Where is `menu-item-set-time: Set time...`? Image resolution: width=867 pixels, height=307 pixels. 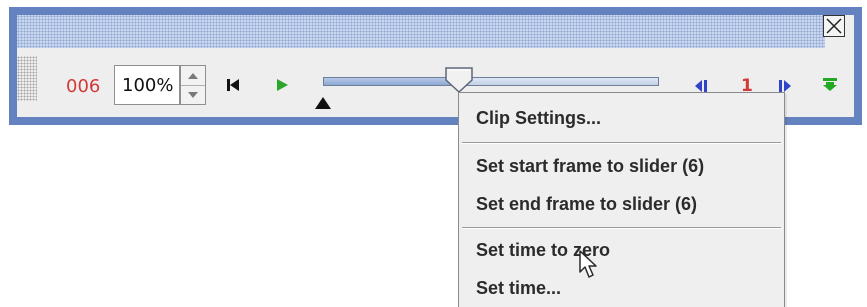
menu-item-set-time: Set time... is located at coordinates (621, 288).